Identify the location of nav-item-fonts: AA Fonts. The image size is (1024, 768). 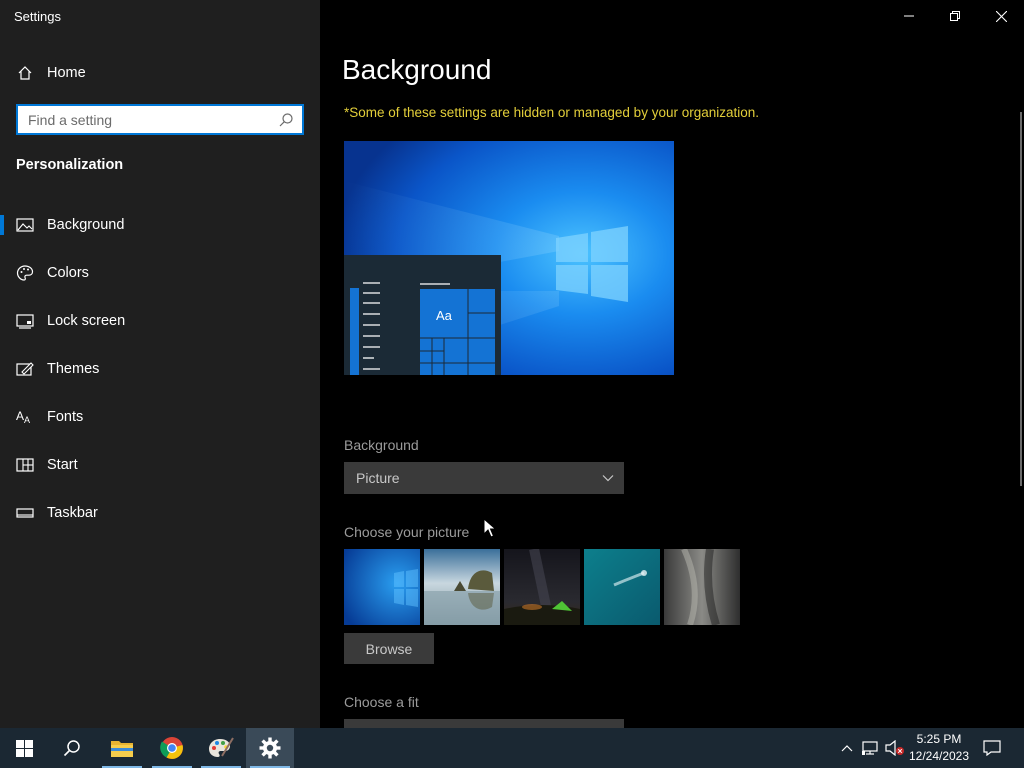
(160, 417).